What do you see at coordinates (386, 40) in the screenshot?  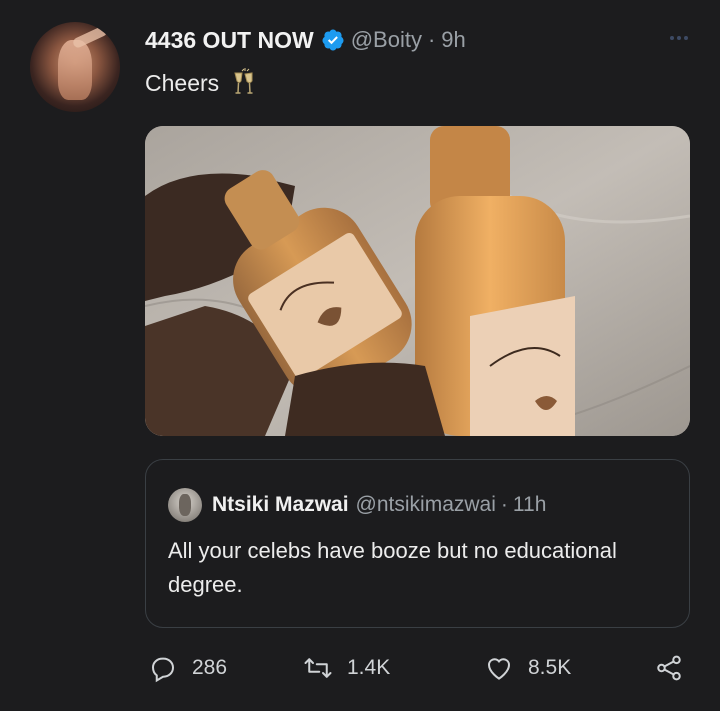 I see `author-handle: @Boity` at bounding box center [386, 40].